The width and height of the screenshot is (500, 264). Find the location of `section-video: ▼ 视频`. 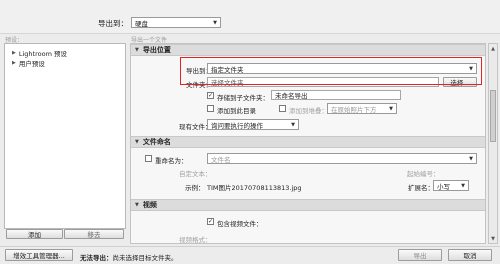

section-video: ▼ 视频 is located at coordinates (308, 205).